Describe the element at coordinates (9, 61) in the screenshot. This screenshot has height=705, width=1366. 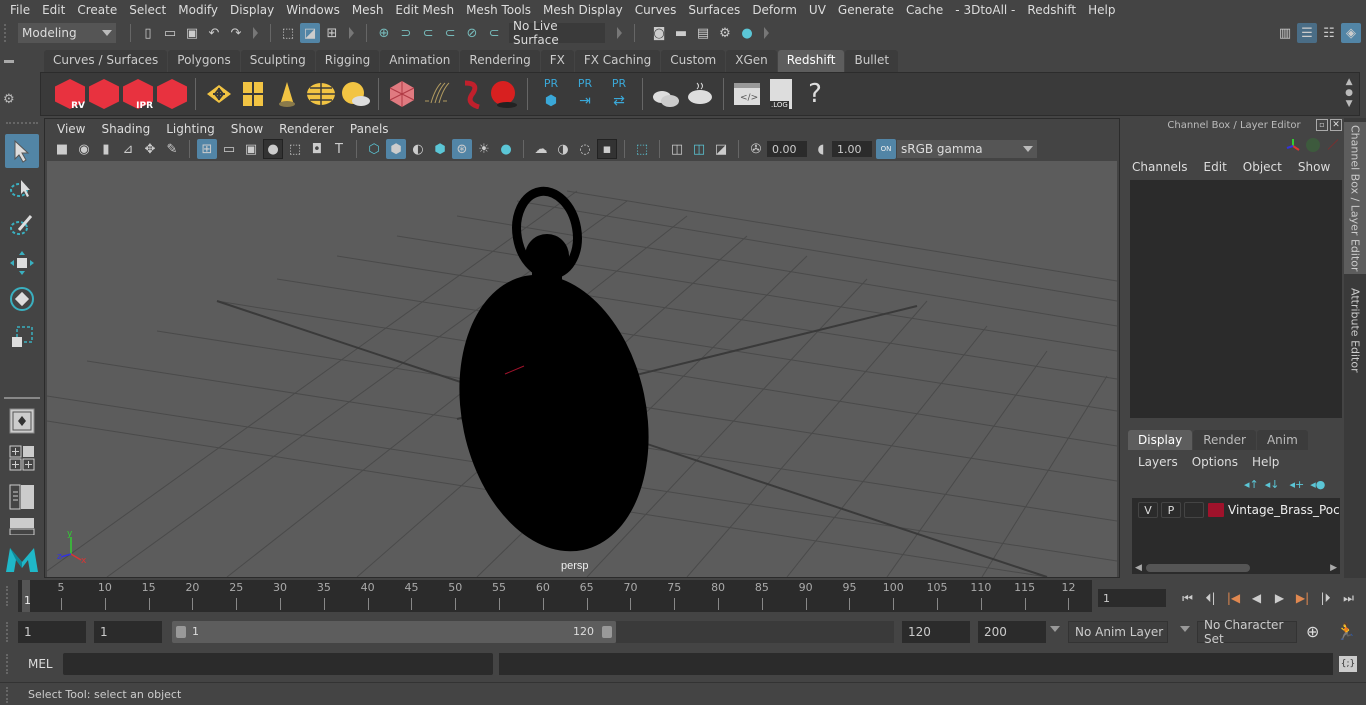
I see `shelf-menu-icon` at that location.